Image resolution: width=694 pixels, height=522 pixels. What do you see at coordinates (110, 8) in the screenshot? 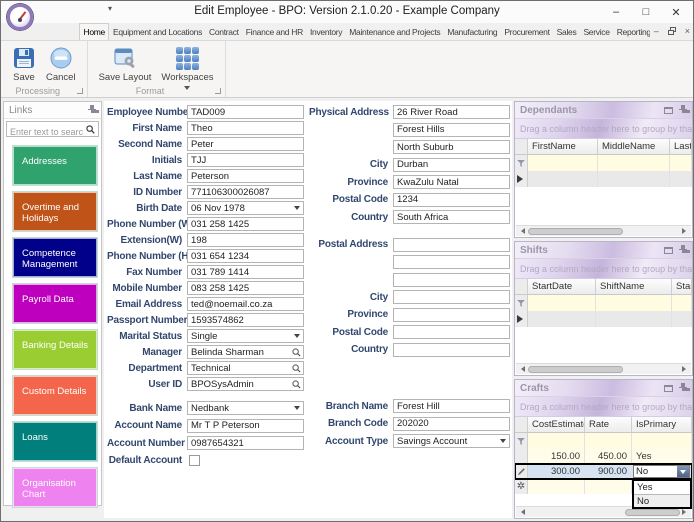
I see `quick-access-dropdown-icon: ▾` at bounding box center [110, 8].